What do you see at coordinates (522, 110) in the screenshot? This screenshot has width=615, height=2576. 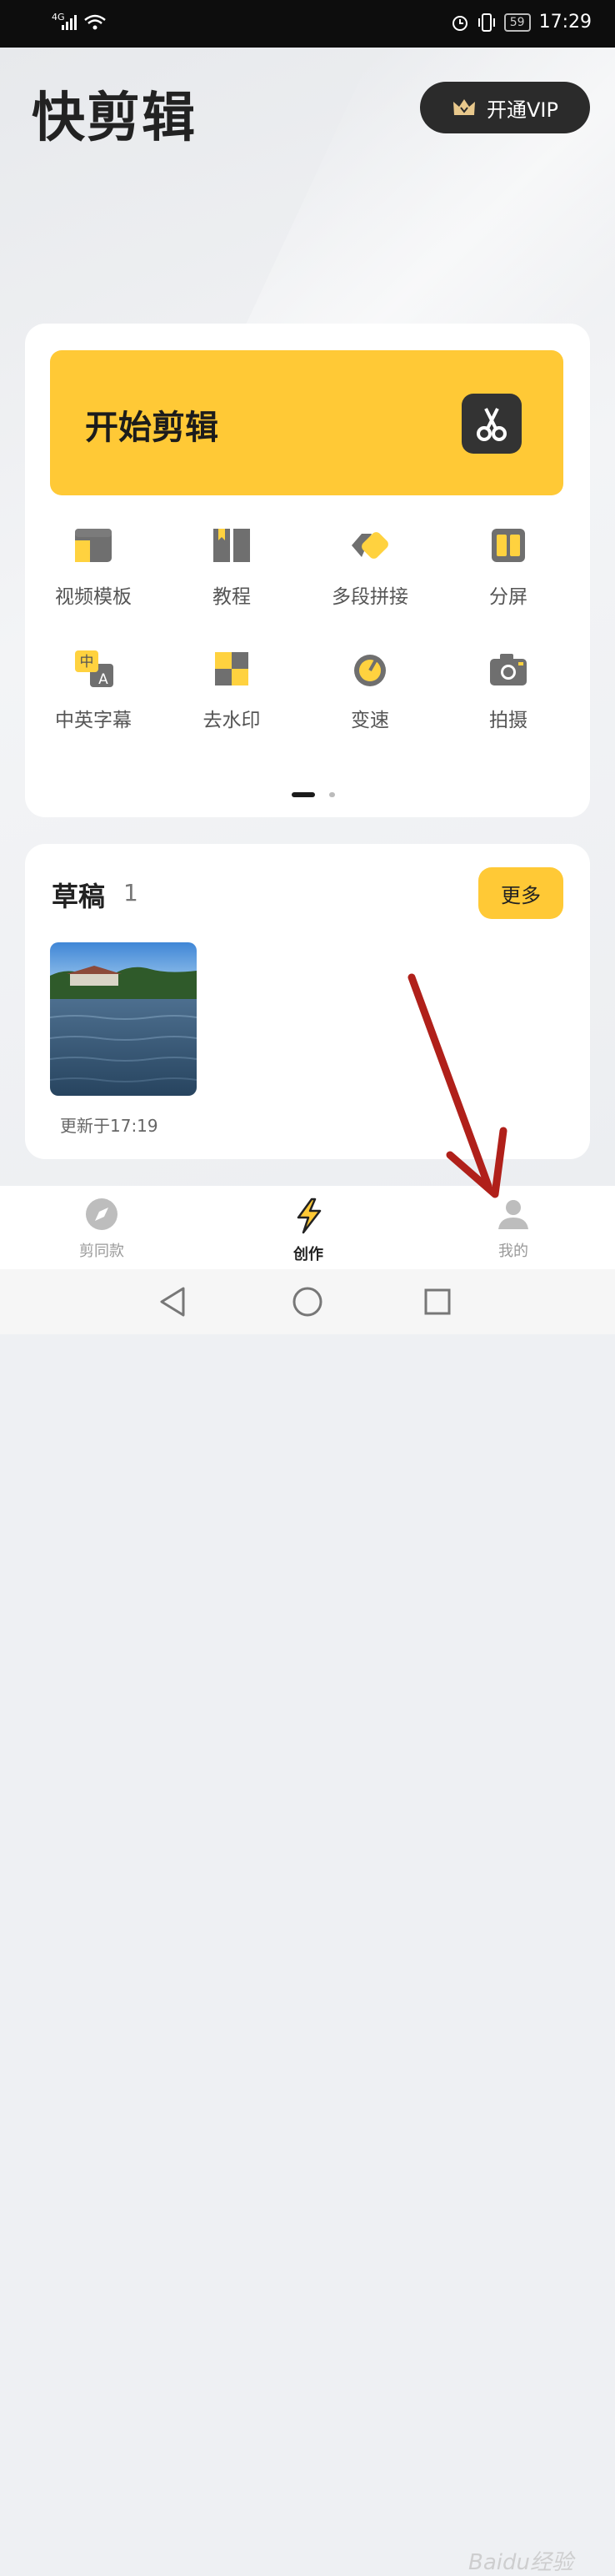 I see `vip-label: 开通VIP` at bounding box center [522, 110].